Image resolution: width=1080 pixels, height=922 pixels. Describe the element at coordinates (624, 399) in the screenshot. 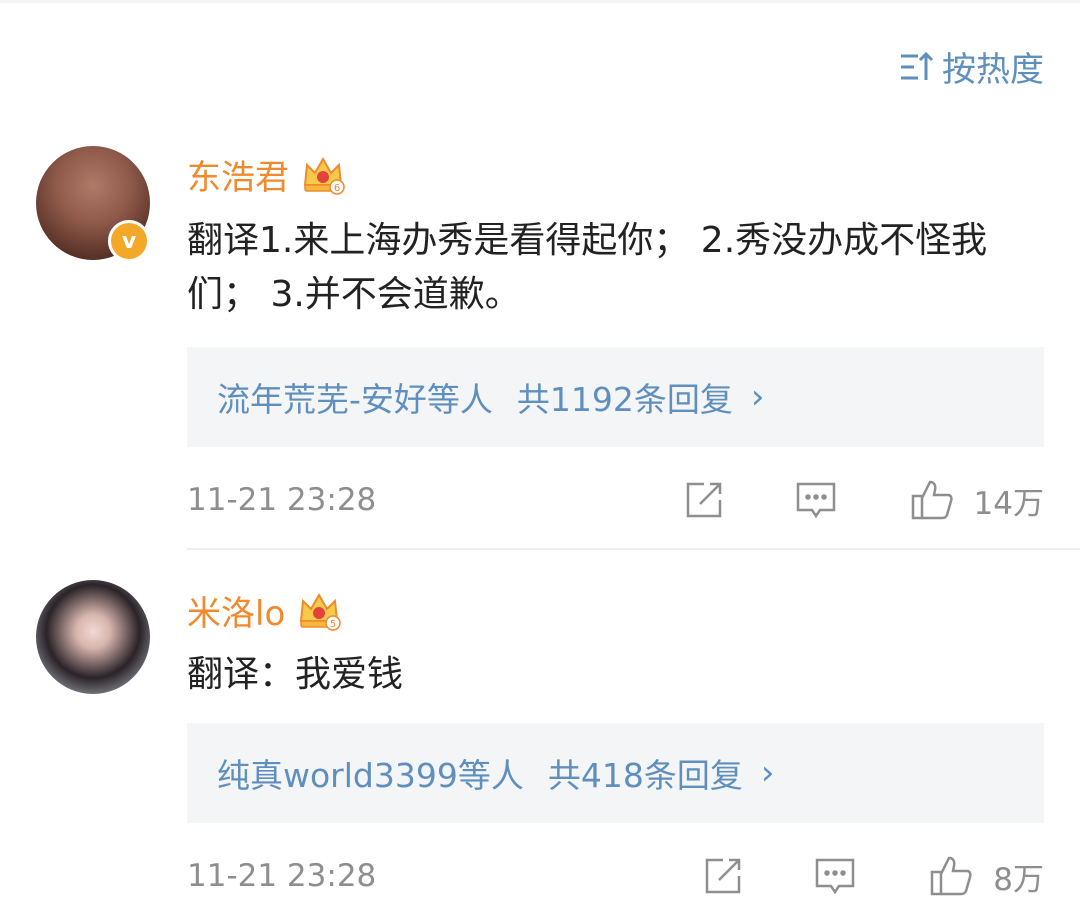

I see `reply-count: 共1192条回复` at that location.